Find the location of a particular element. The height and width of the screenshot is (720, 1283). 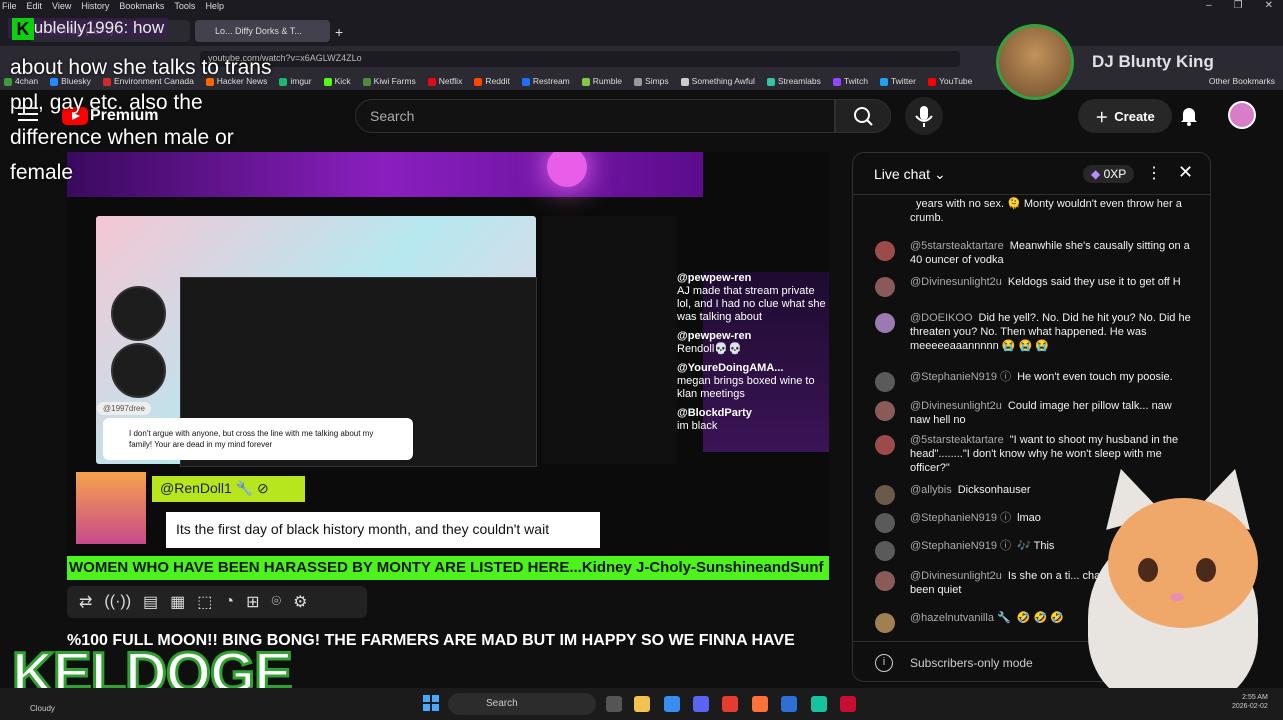

overlay-chat-message: Rendoll💀💀 is located at coordinates (709, 349).